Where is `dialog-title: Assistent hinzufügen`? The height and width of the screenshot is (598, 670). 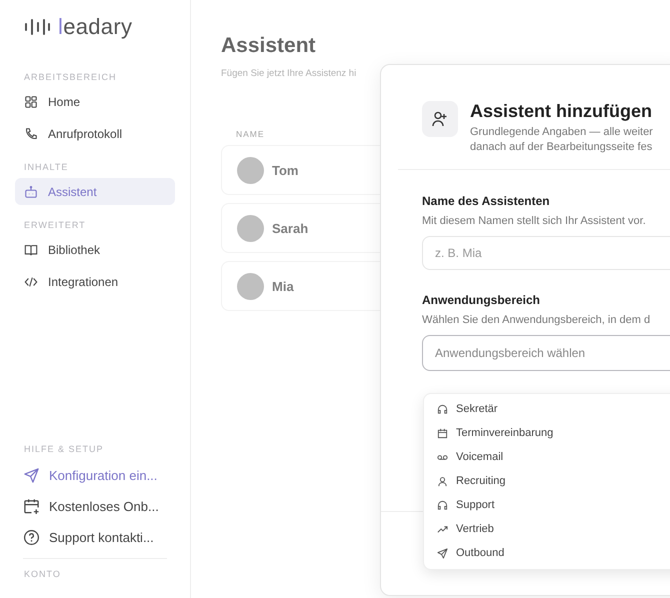
dialog-title: Assistent hinzufügen is located at coordinates (561, 111).